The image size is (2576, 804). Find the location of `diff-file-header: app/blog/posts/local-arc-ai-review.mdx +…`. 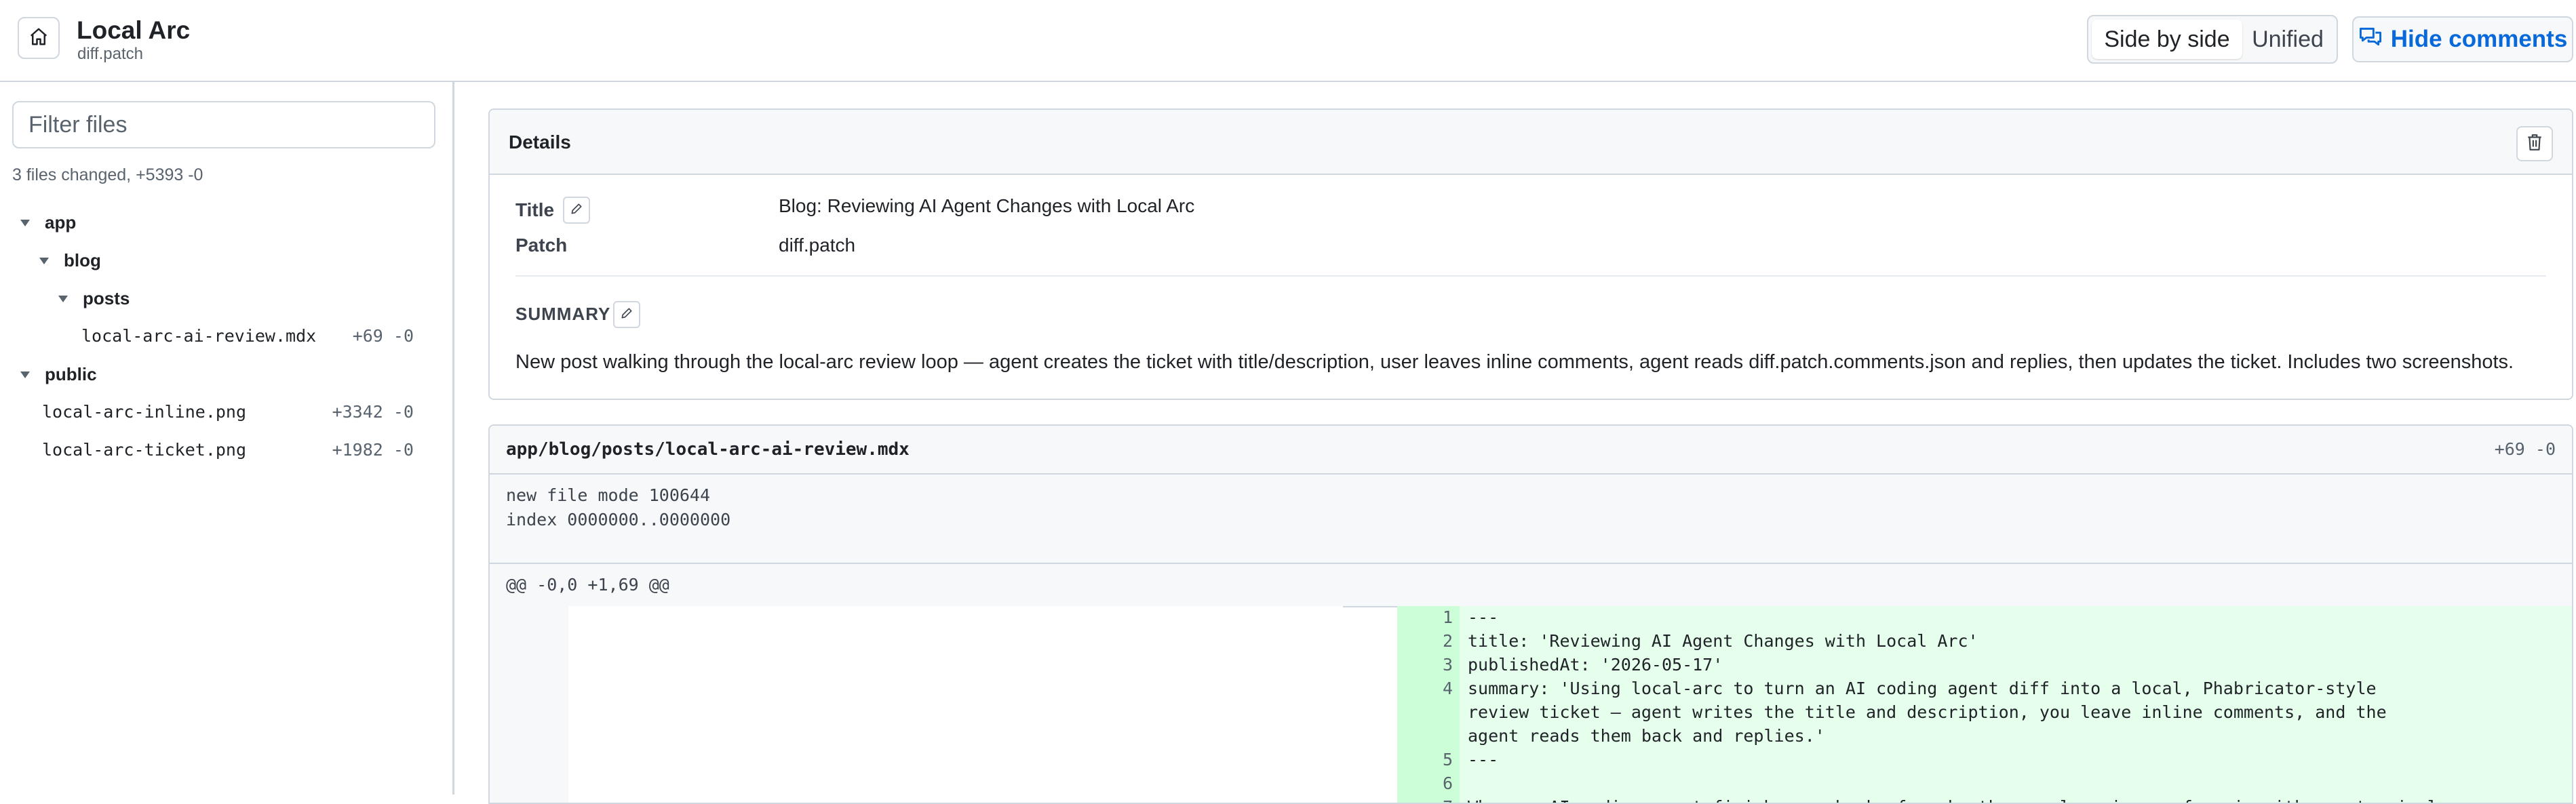

diff-file-header: app/blog/posts/local-arc-ai-review.mdx +… is located at coordinates (1531, 450).